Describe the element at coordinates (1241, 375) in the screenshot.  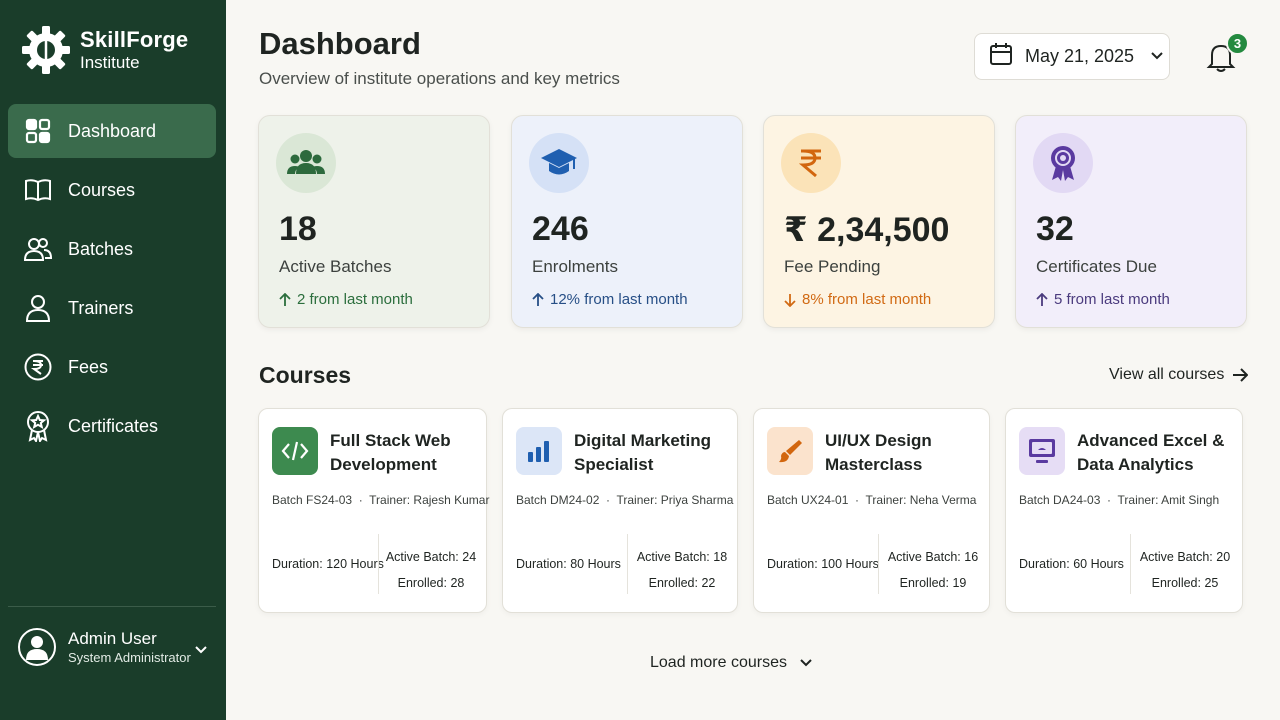
I see `arrow-right-icon` at that location.